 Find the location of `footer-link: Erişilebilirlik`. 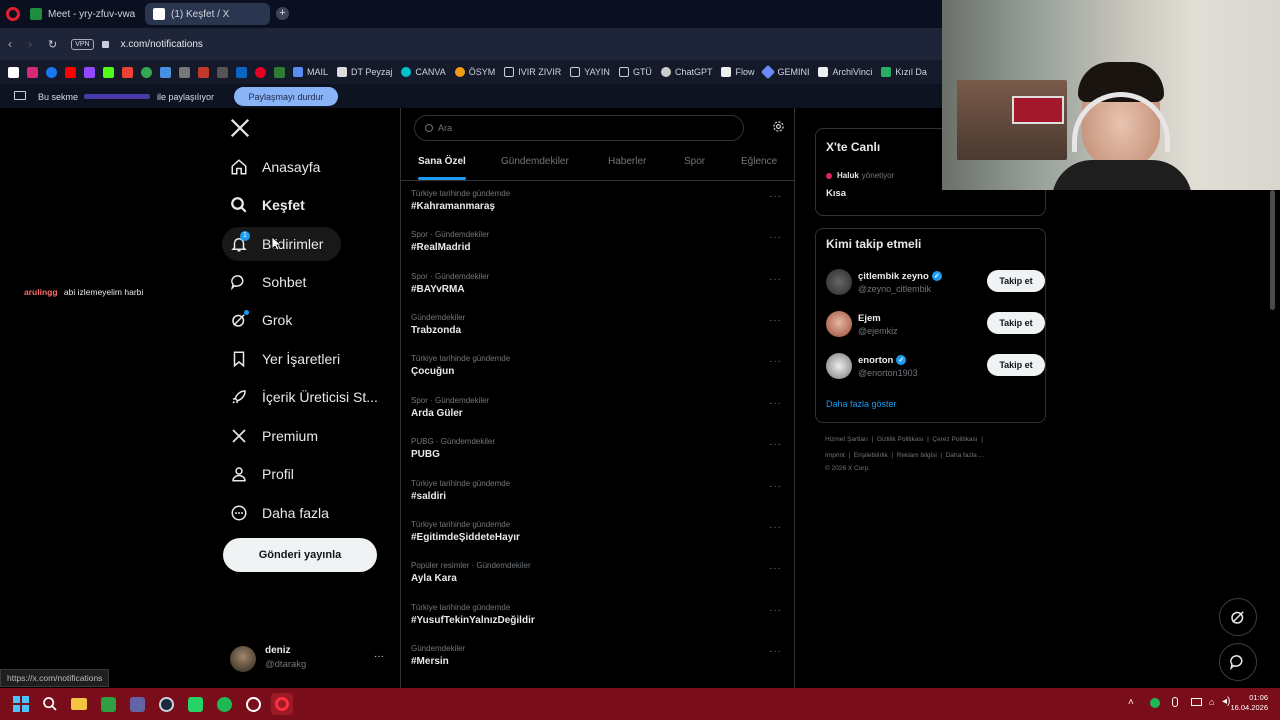

footer-link: Erişilebilirlik is located at coordinates (871, 455).